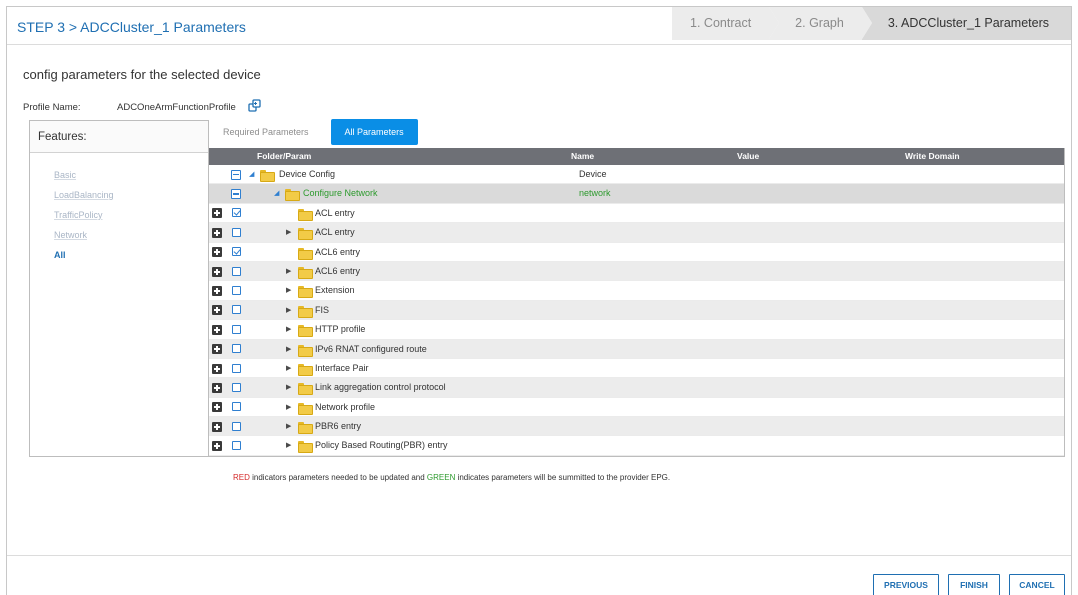  I want to click on table-row: ▶ Policy Based Routing(PBR) entry, so click(636, 446).